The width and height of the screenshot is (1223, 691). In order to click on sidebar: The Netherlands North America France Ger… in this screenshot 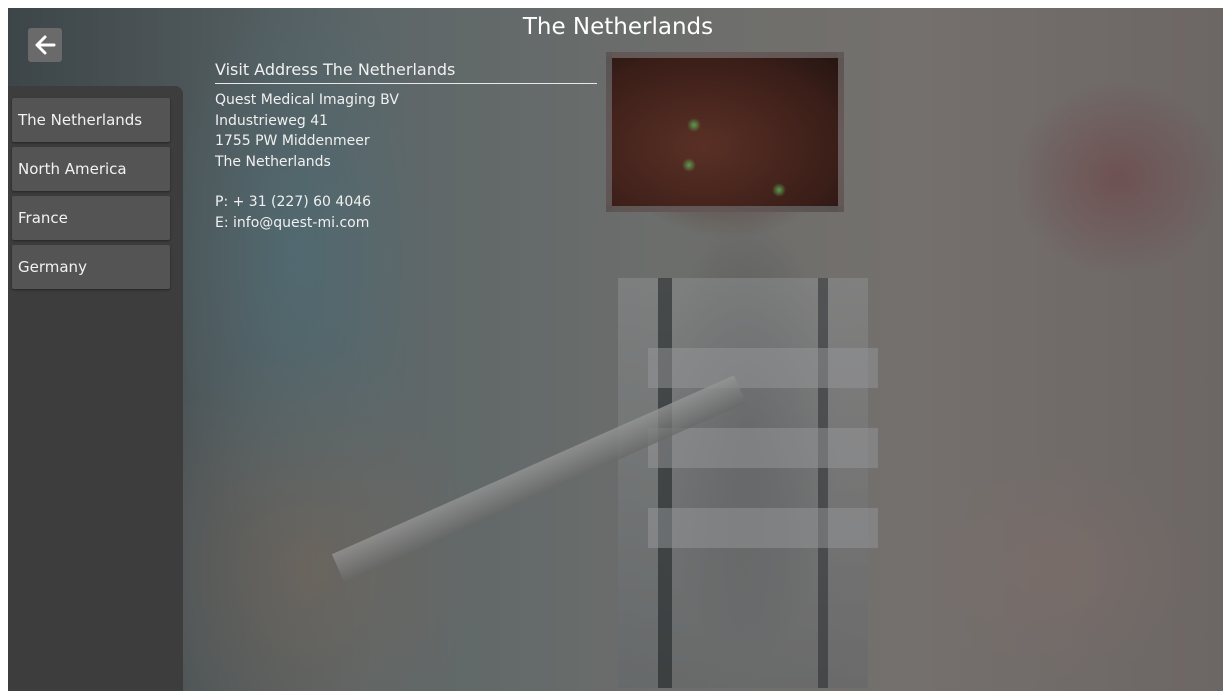, I will do `click(95, 388)`.